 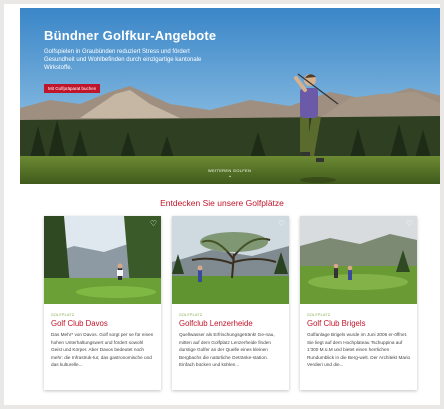 What do you see at coordinates (216, 323) in the screenshot?
I see `card-title: Golfclub Lenzerheide` at bounding box center [216, 323].